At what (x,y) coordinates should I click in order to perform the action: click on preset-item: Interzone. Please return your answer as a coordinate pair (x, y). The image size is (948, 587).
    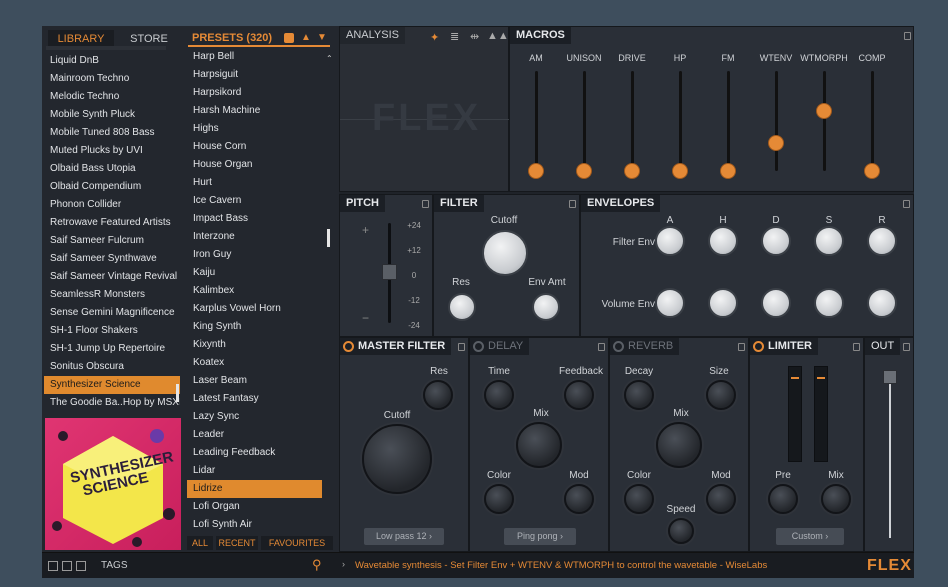
    Looking at the image, I should click on (254, 237).